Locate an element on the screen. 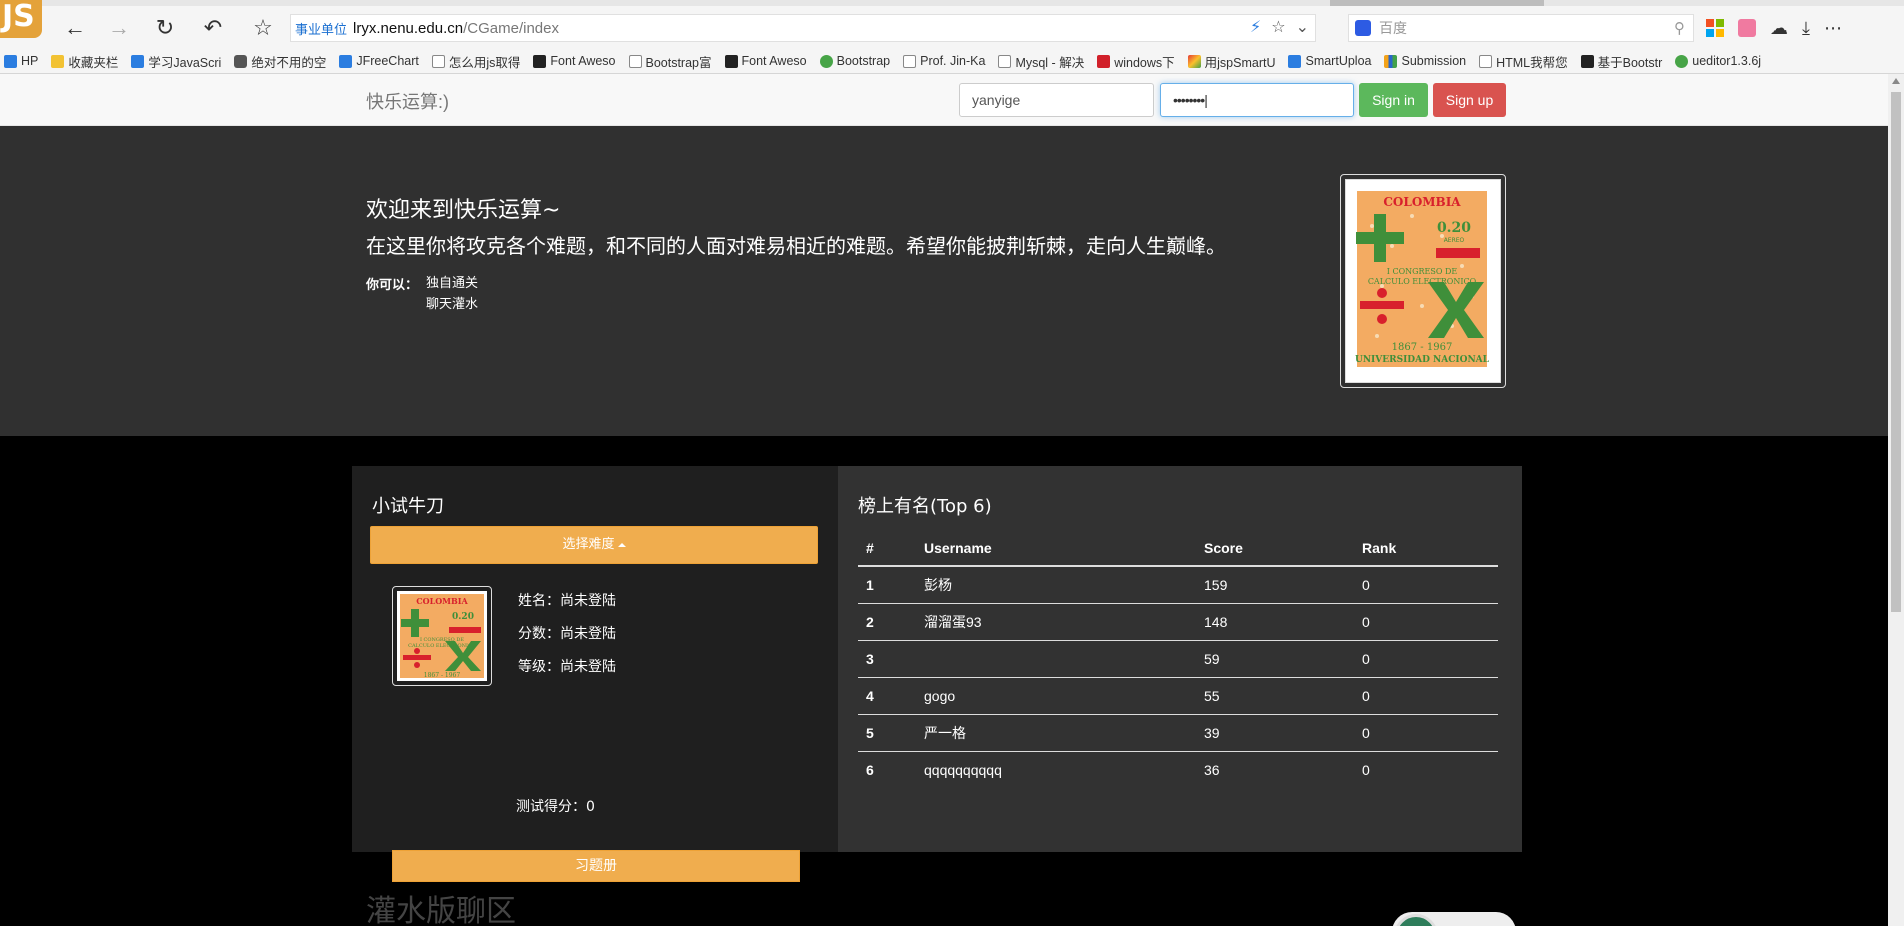  js-app-icon-label: JS is located at coordinates (18, 17).